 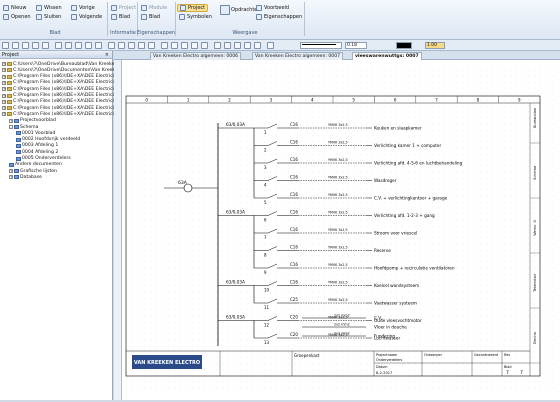 What do you see at coordinates (131, 45) in the screenshot?
I see `pan-icon` at bounding box center [131, 45].